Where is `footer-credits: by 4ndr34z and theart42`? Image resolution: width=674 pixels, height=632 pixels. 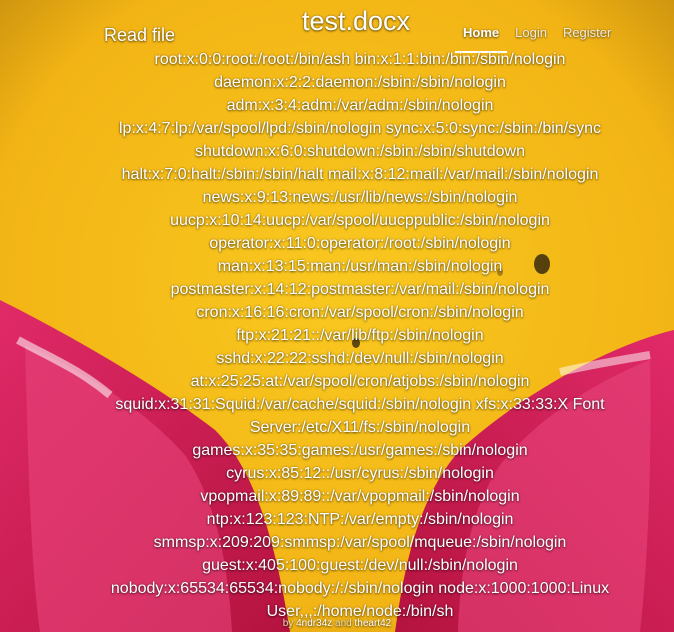
footer-credits: by 4ndr34z and theart42 is located at coordinates (337, 623).